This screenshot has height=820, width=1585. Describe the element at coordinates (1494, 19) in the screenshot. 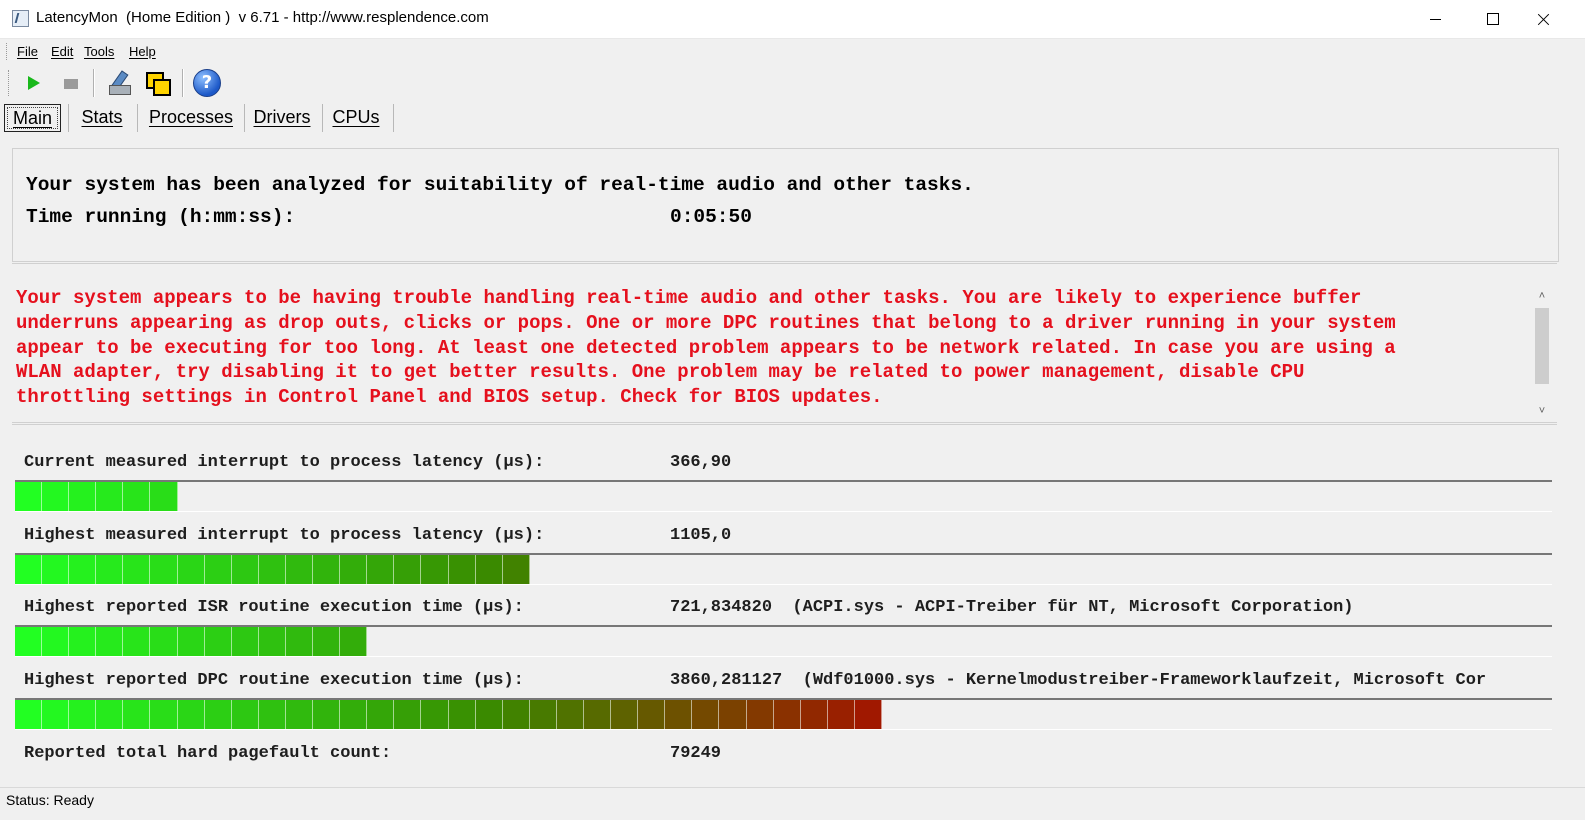

I see `maximize-button` at that location.